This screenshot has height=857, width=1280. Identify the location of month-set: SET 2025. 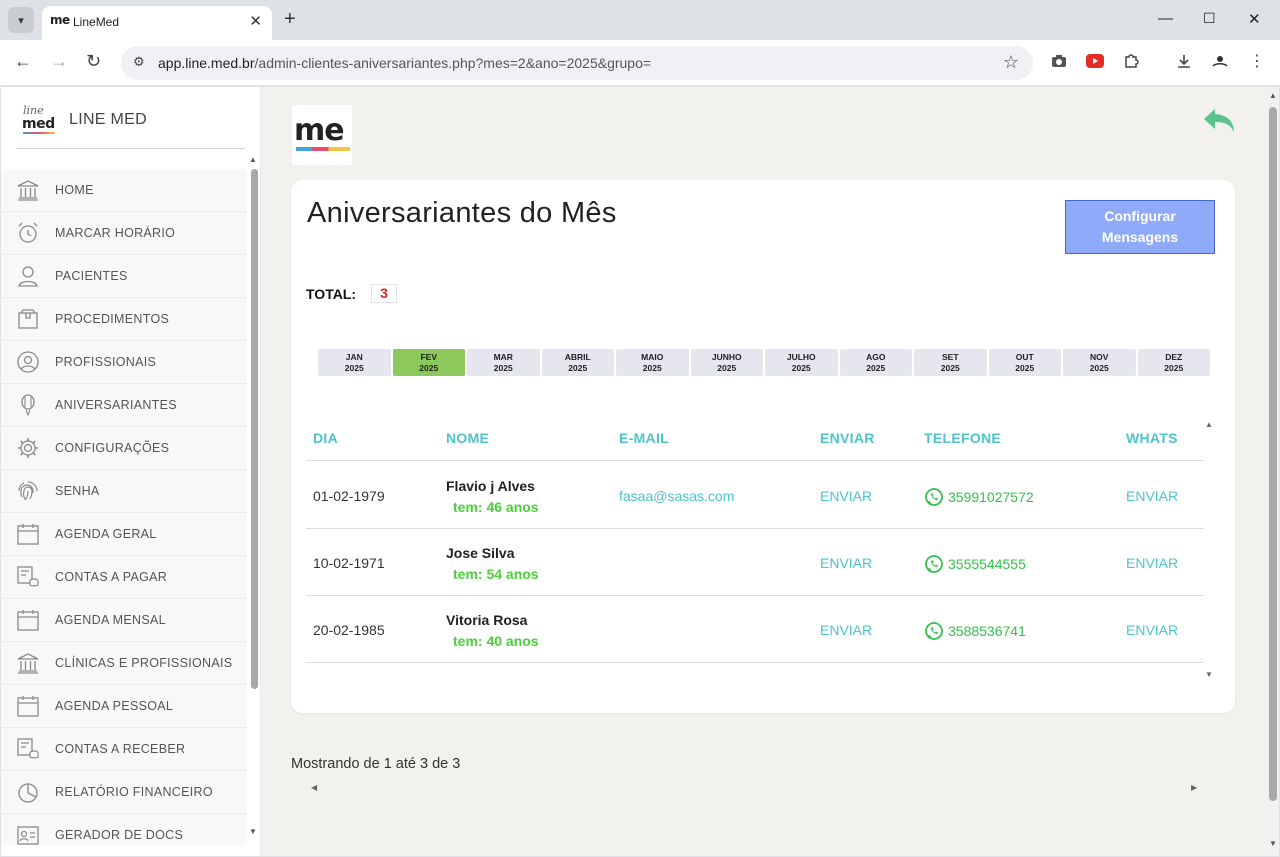
(950, 362).